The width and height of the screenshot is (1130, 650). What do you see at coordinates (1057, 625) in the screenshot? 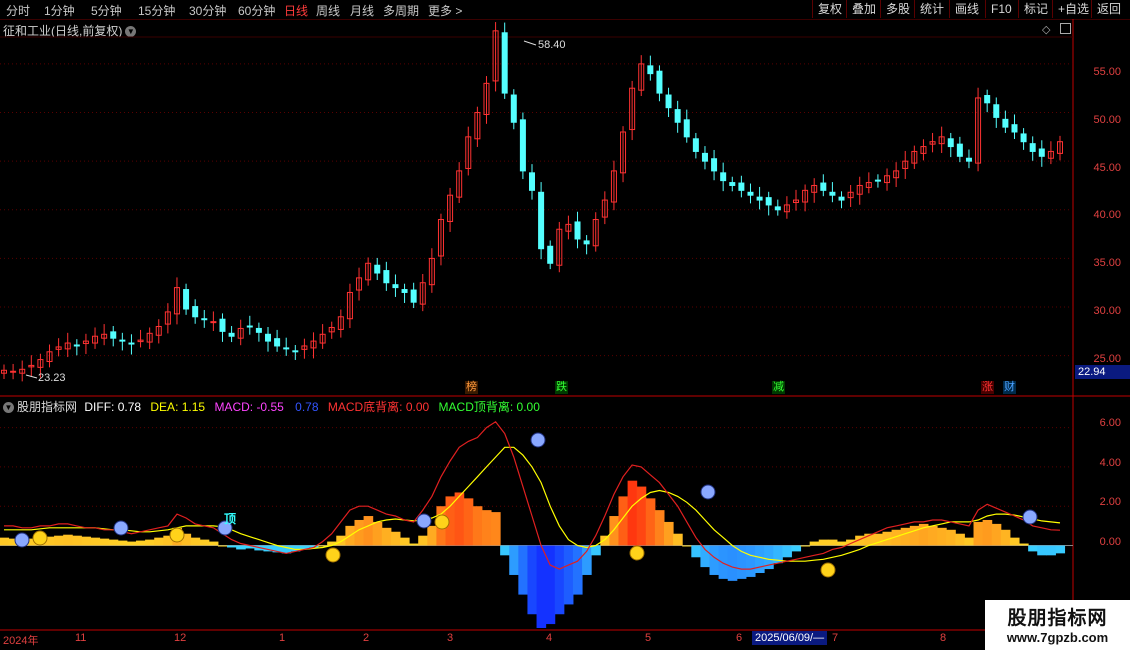
I see `watermark: 股朋指标网 www.7gpzb.com` at bounding box center [1057, 625].